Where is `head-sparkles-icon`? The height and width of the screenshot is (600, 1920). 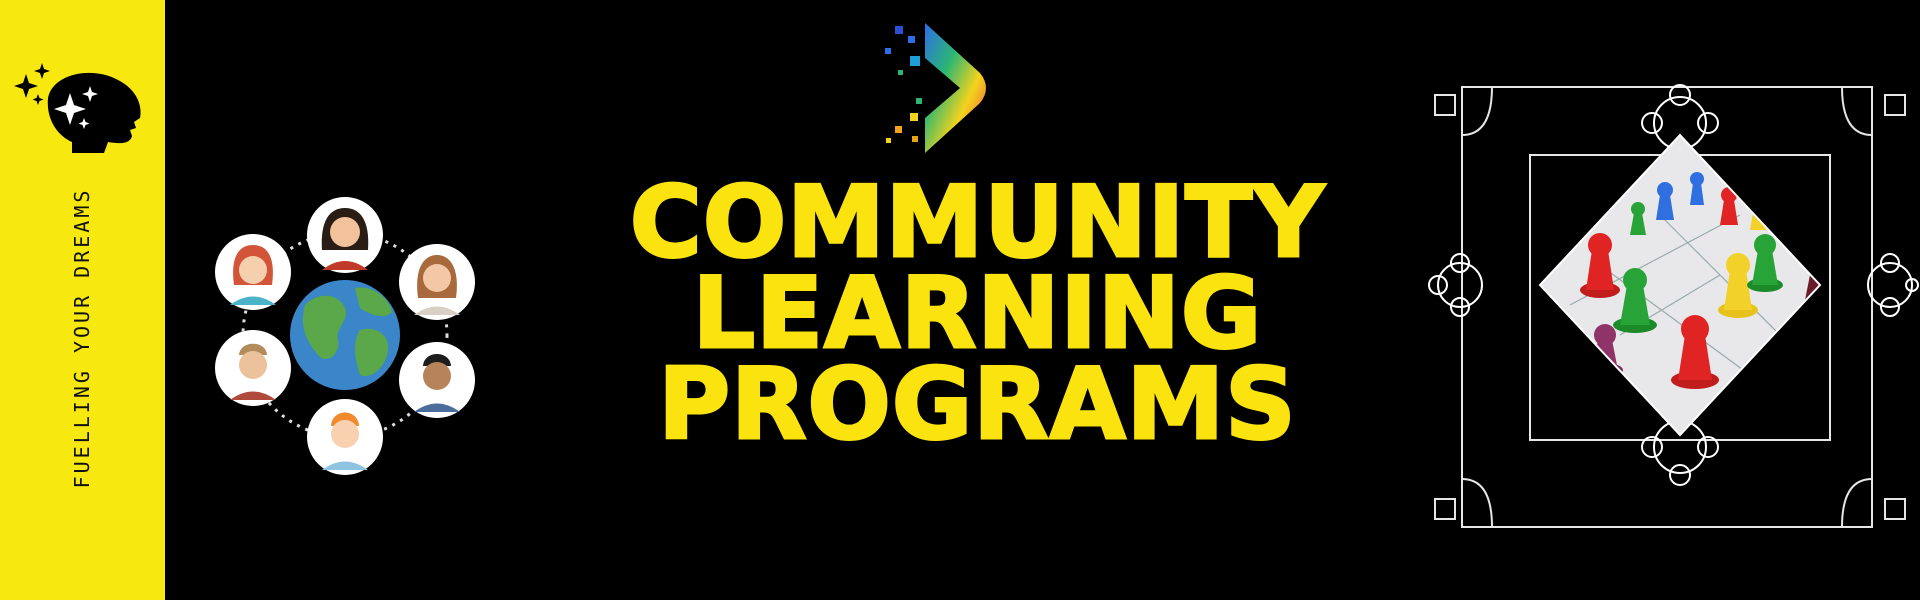
head-sparkles-icon is located at coordinates (77, 108).